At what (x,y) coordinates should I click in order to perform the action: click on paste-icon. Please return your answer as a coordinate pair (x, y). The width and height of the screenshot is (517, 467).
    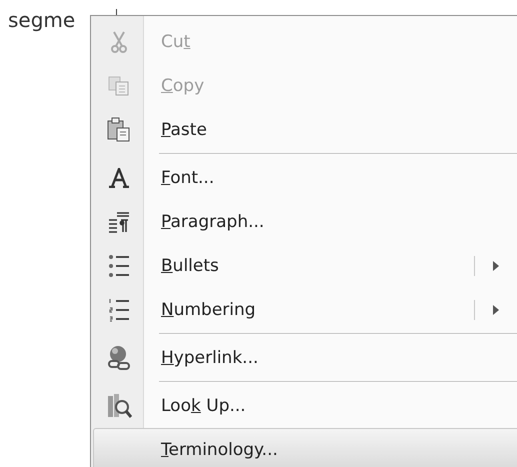
    Looking at the image, I should click on (119, 130).